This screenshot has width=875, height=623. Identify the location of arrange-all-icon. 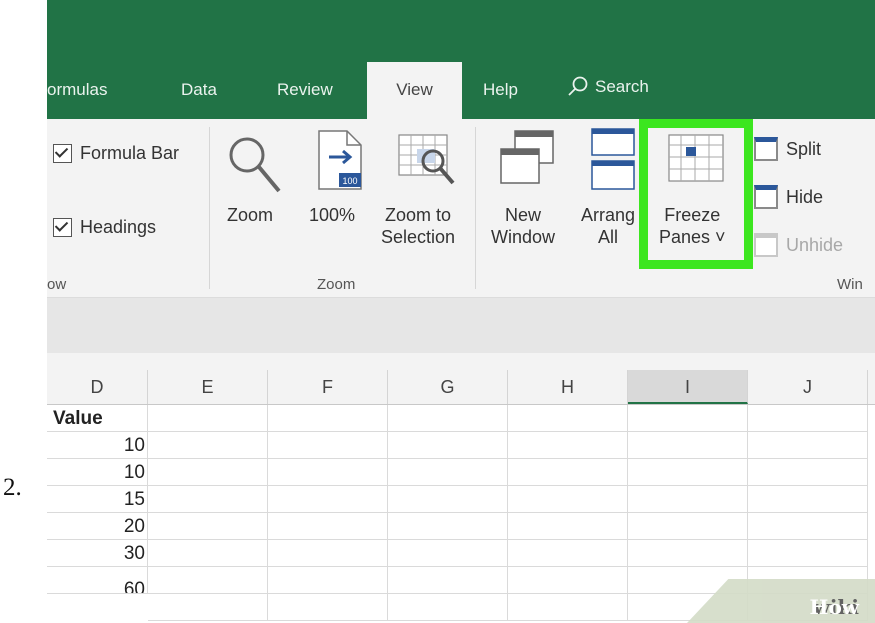
(613, 159).